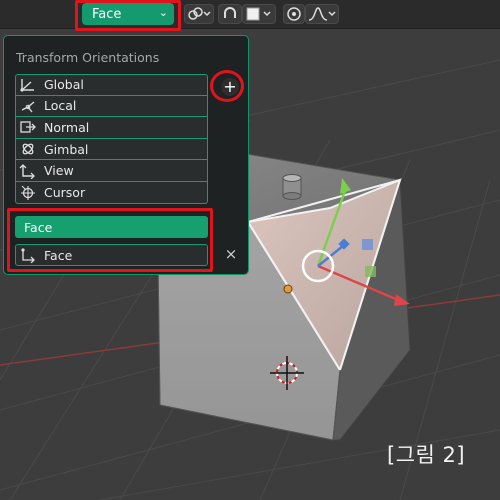 This screenshot has height=500, width=500. I want to click on gimbal-orientation-icon, so click(28, 149).